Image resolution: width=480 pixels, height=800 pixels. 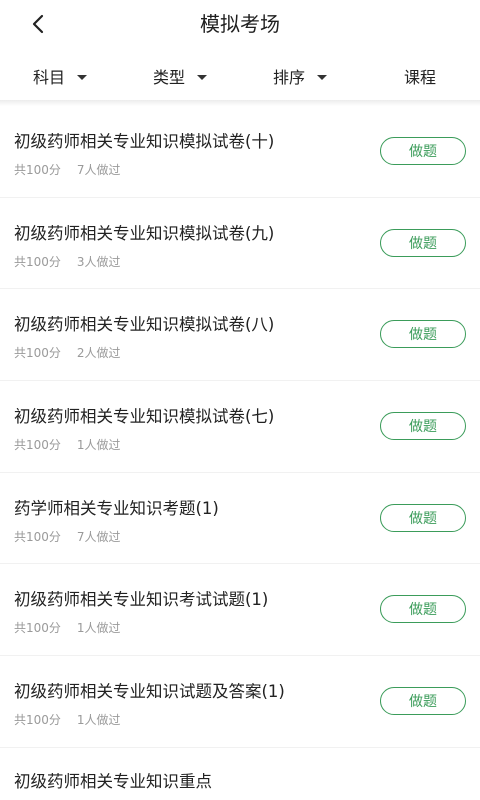 I want to click on header: 模拟考场, so click(x=240, y=24).